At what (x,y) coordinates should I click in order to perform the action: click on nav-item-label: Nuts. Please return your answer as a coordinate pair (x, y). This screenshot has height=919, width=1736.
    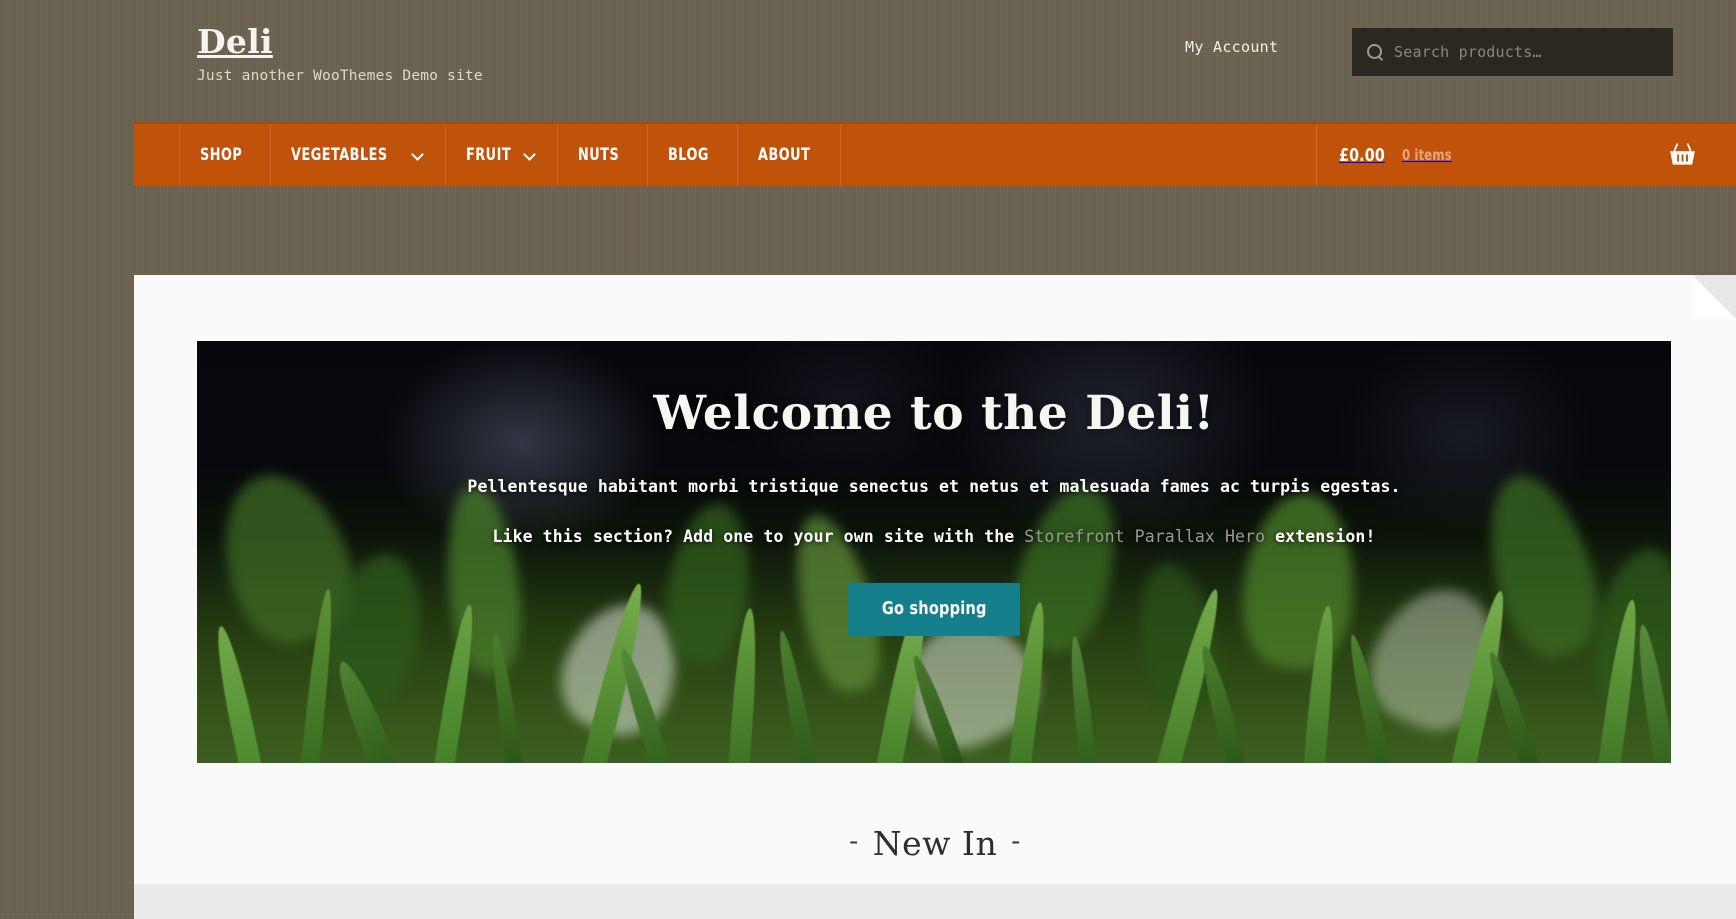
    Looking at the image, I should click on (599, 155).